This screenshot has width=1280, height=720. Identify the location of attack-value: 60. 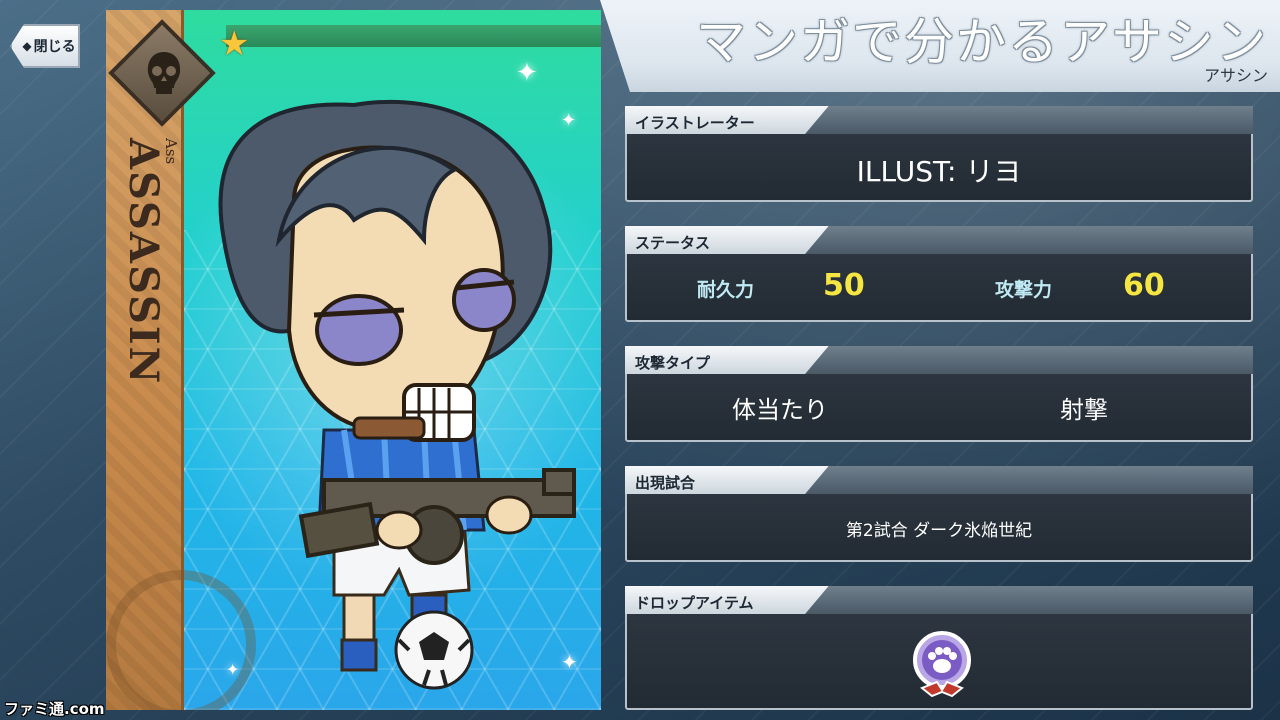
(1144, 285).